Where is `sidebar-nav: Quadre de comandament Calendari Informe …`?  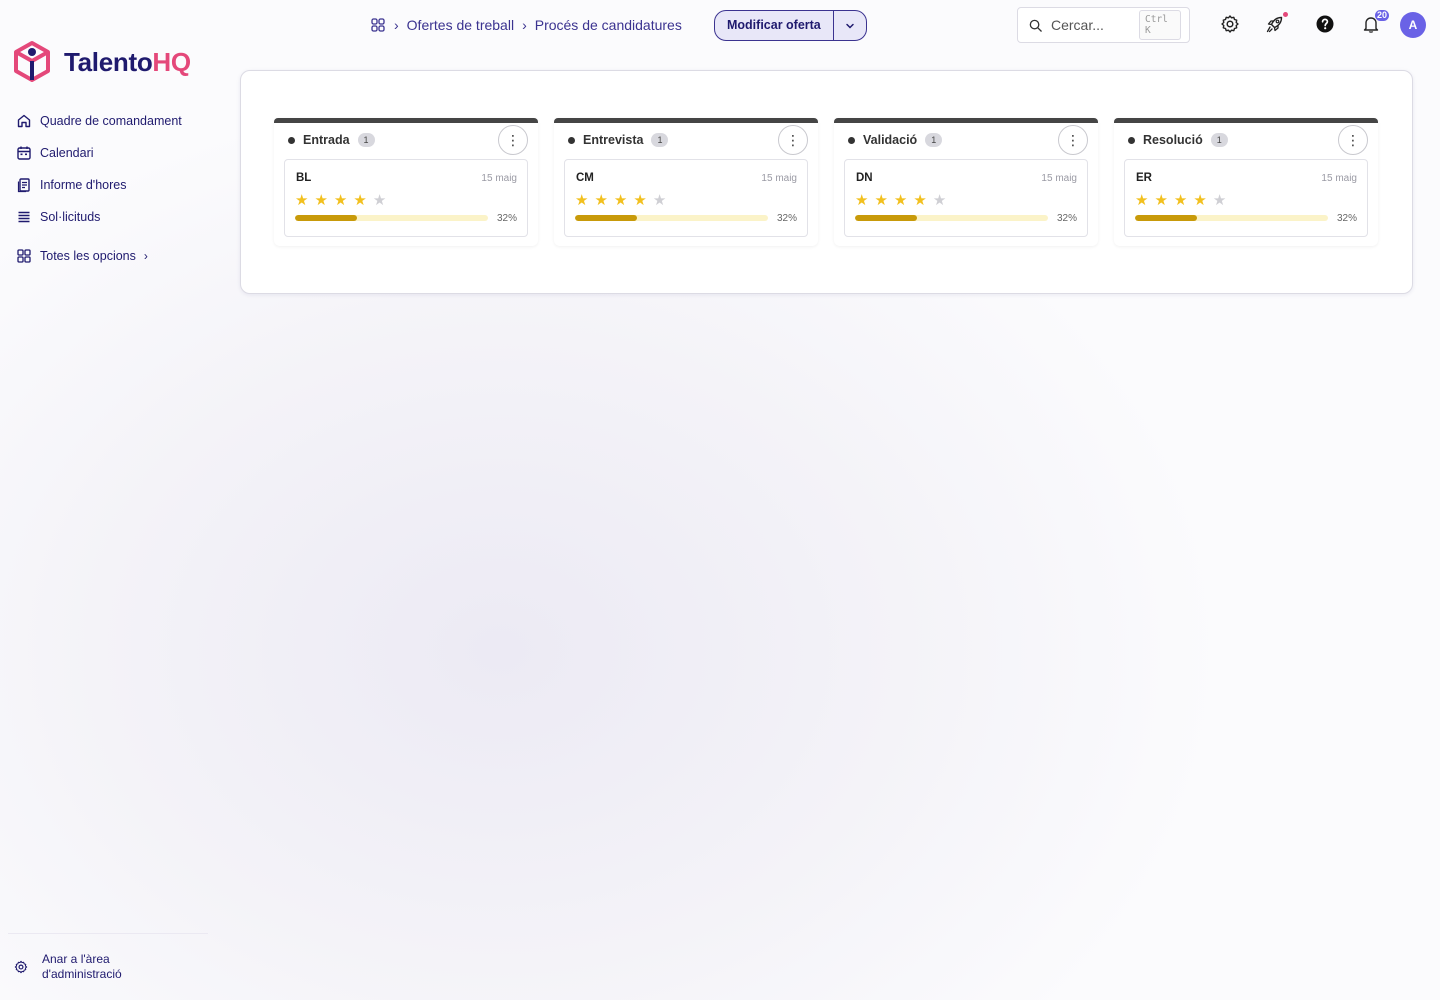 sidebar-nav: Quadre de comandament Calendari Informe … is located at coordinates (116, 174).